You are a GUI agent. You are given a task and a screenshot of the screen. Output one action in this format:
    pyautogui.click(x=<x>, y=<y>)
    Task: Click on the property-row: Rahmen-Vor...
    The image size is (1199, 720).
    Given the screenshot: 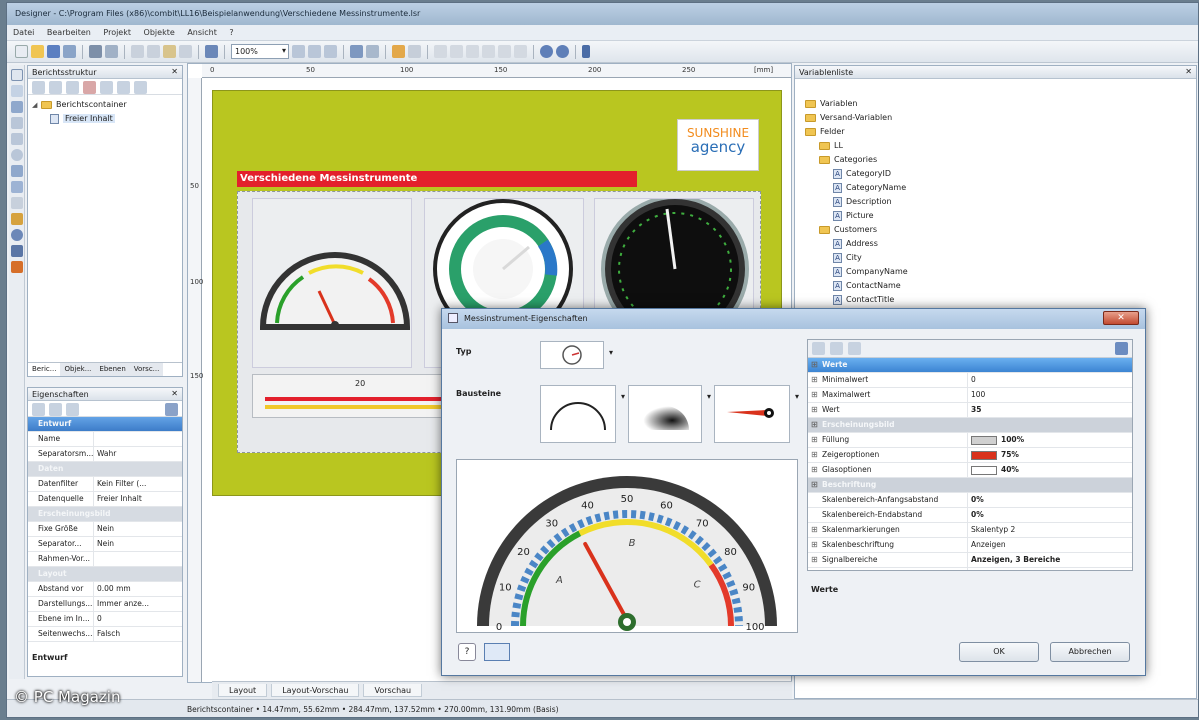 What is the action you would take?
    pyautogui.click(x=105, y=559)
    